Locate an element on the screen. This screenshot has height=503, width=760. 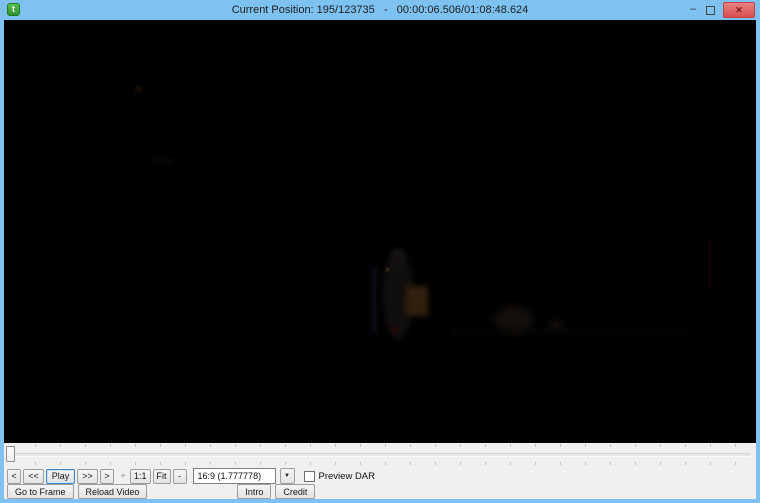
slider-track is located at coordinates (378, 455).